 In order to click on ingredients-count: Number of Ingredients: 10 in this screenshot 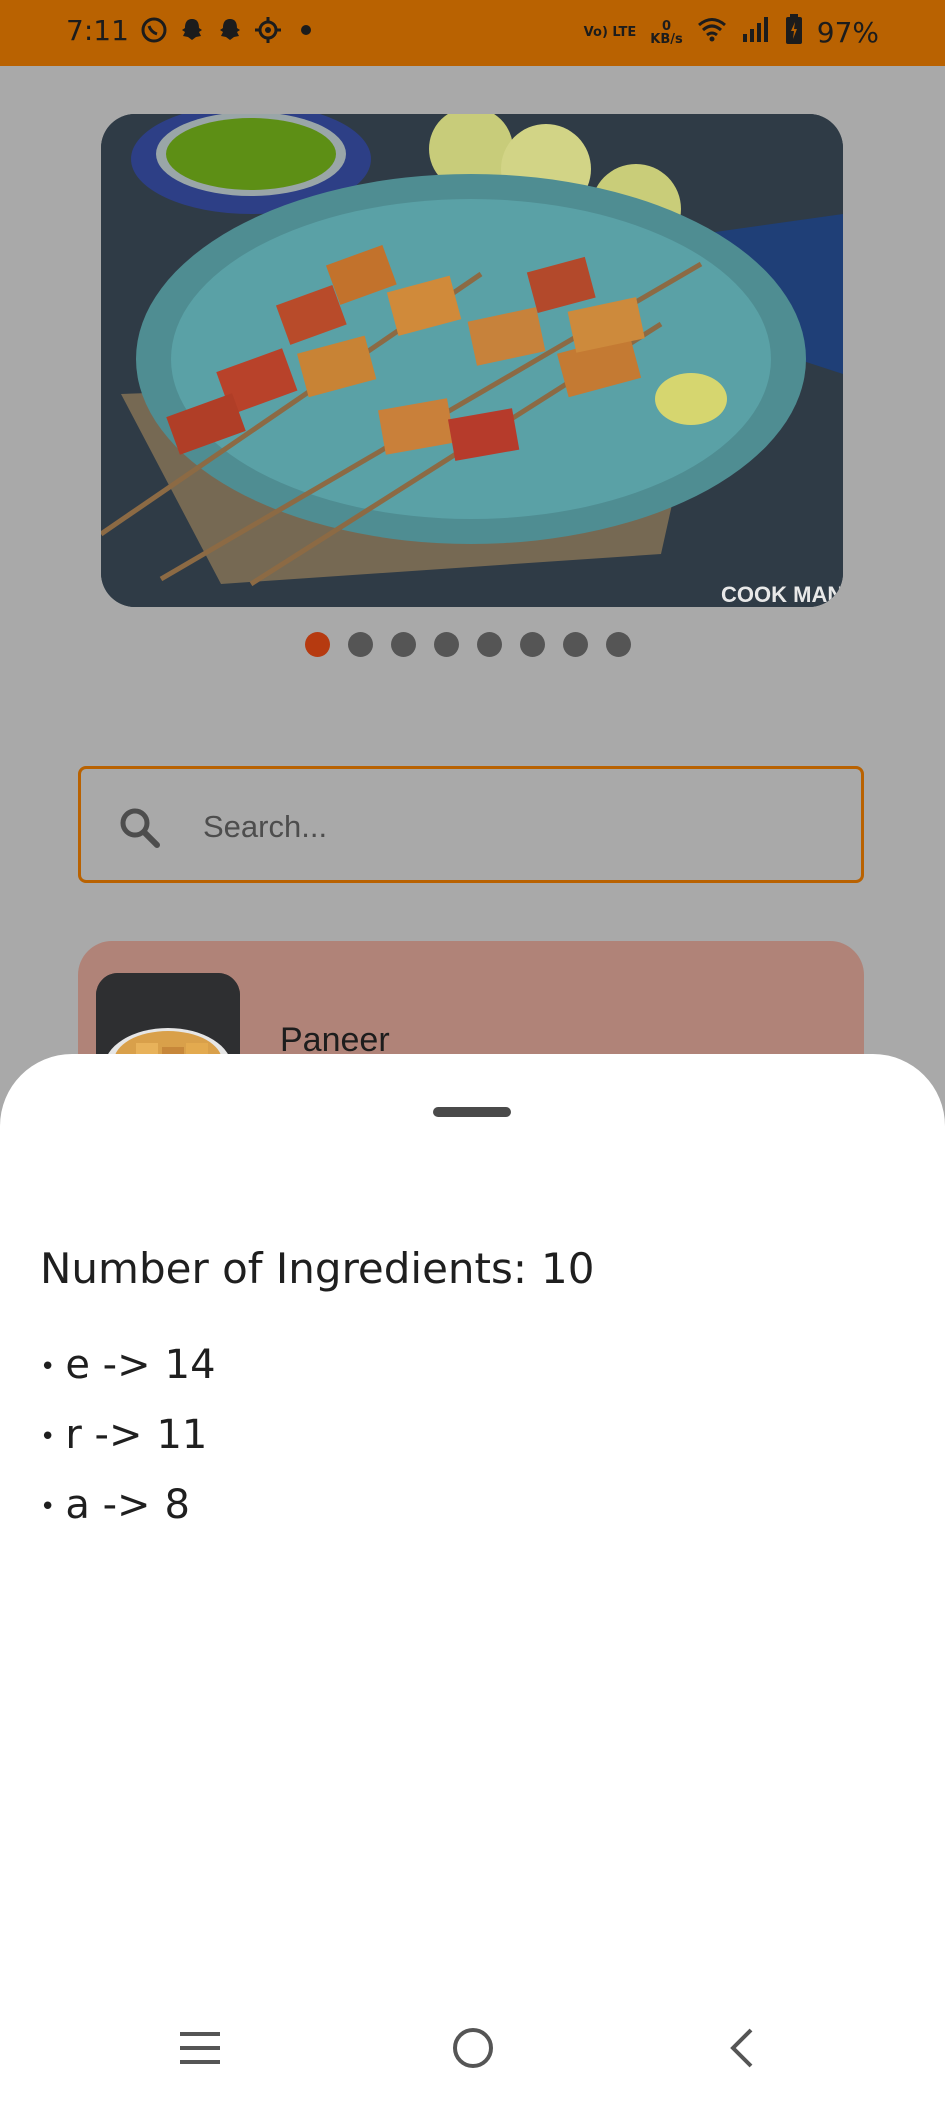, I will do `click(317, 1268)`.